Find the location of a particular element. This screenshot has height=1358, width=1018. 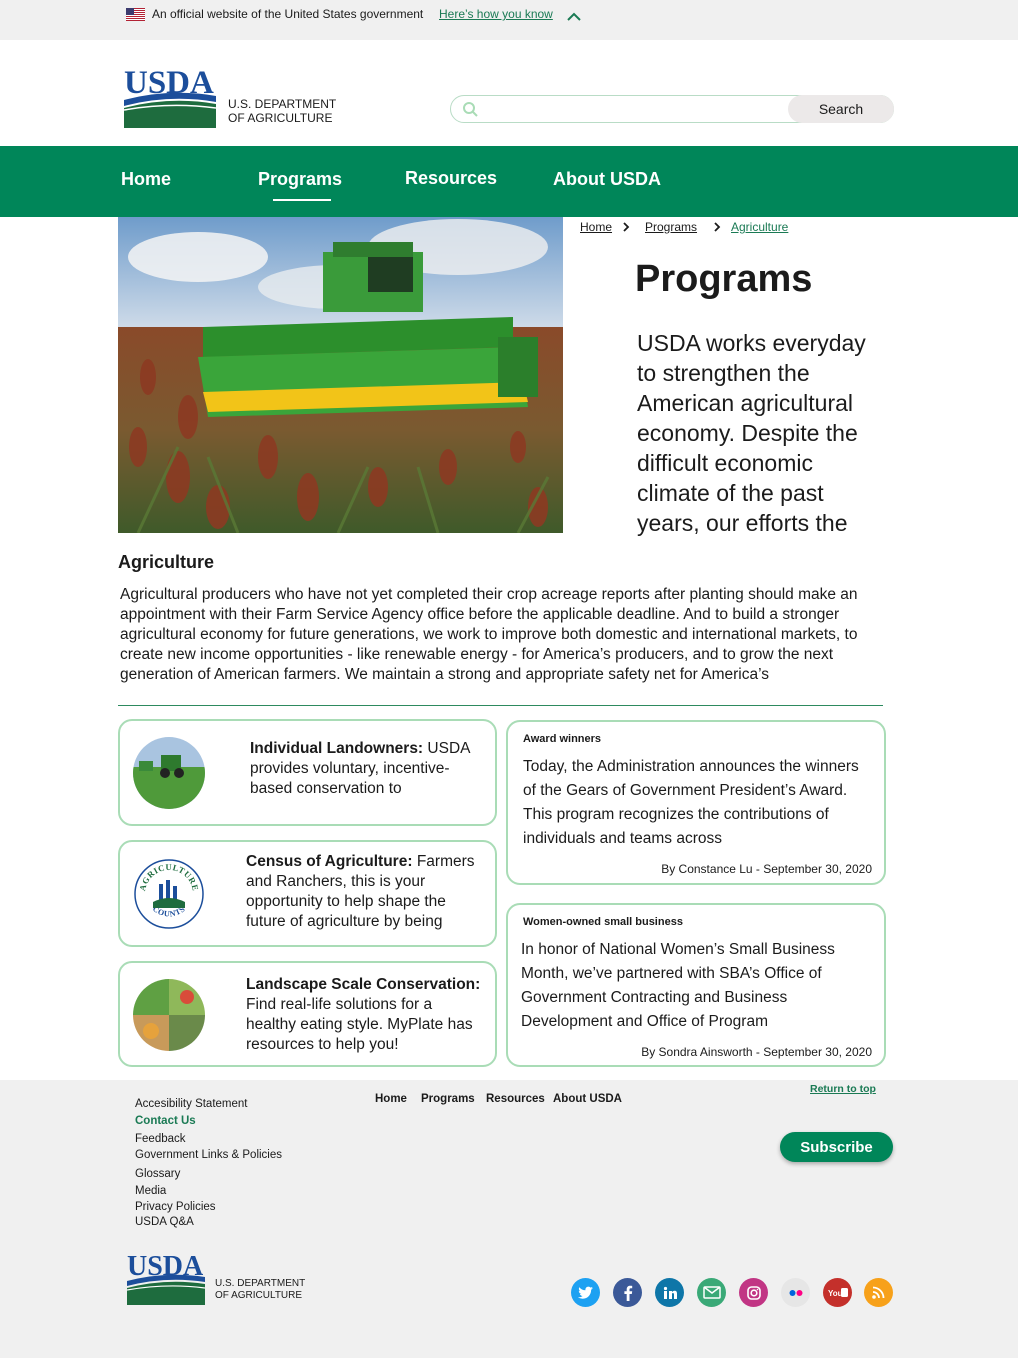

combine-harvester-photo is located at coordinates (340, 375).